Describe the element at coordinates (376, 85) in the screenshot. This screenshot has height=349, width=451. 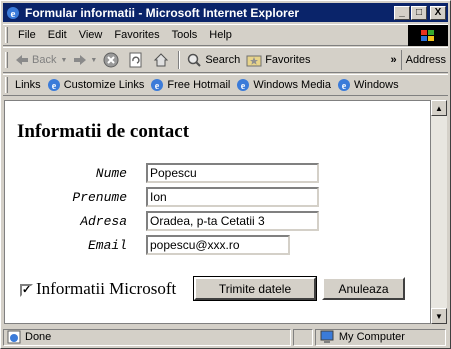
I see `link-label: Windows` at that location.